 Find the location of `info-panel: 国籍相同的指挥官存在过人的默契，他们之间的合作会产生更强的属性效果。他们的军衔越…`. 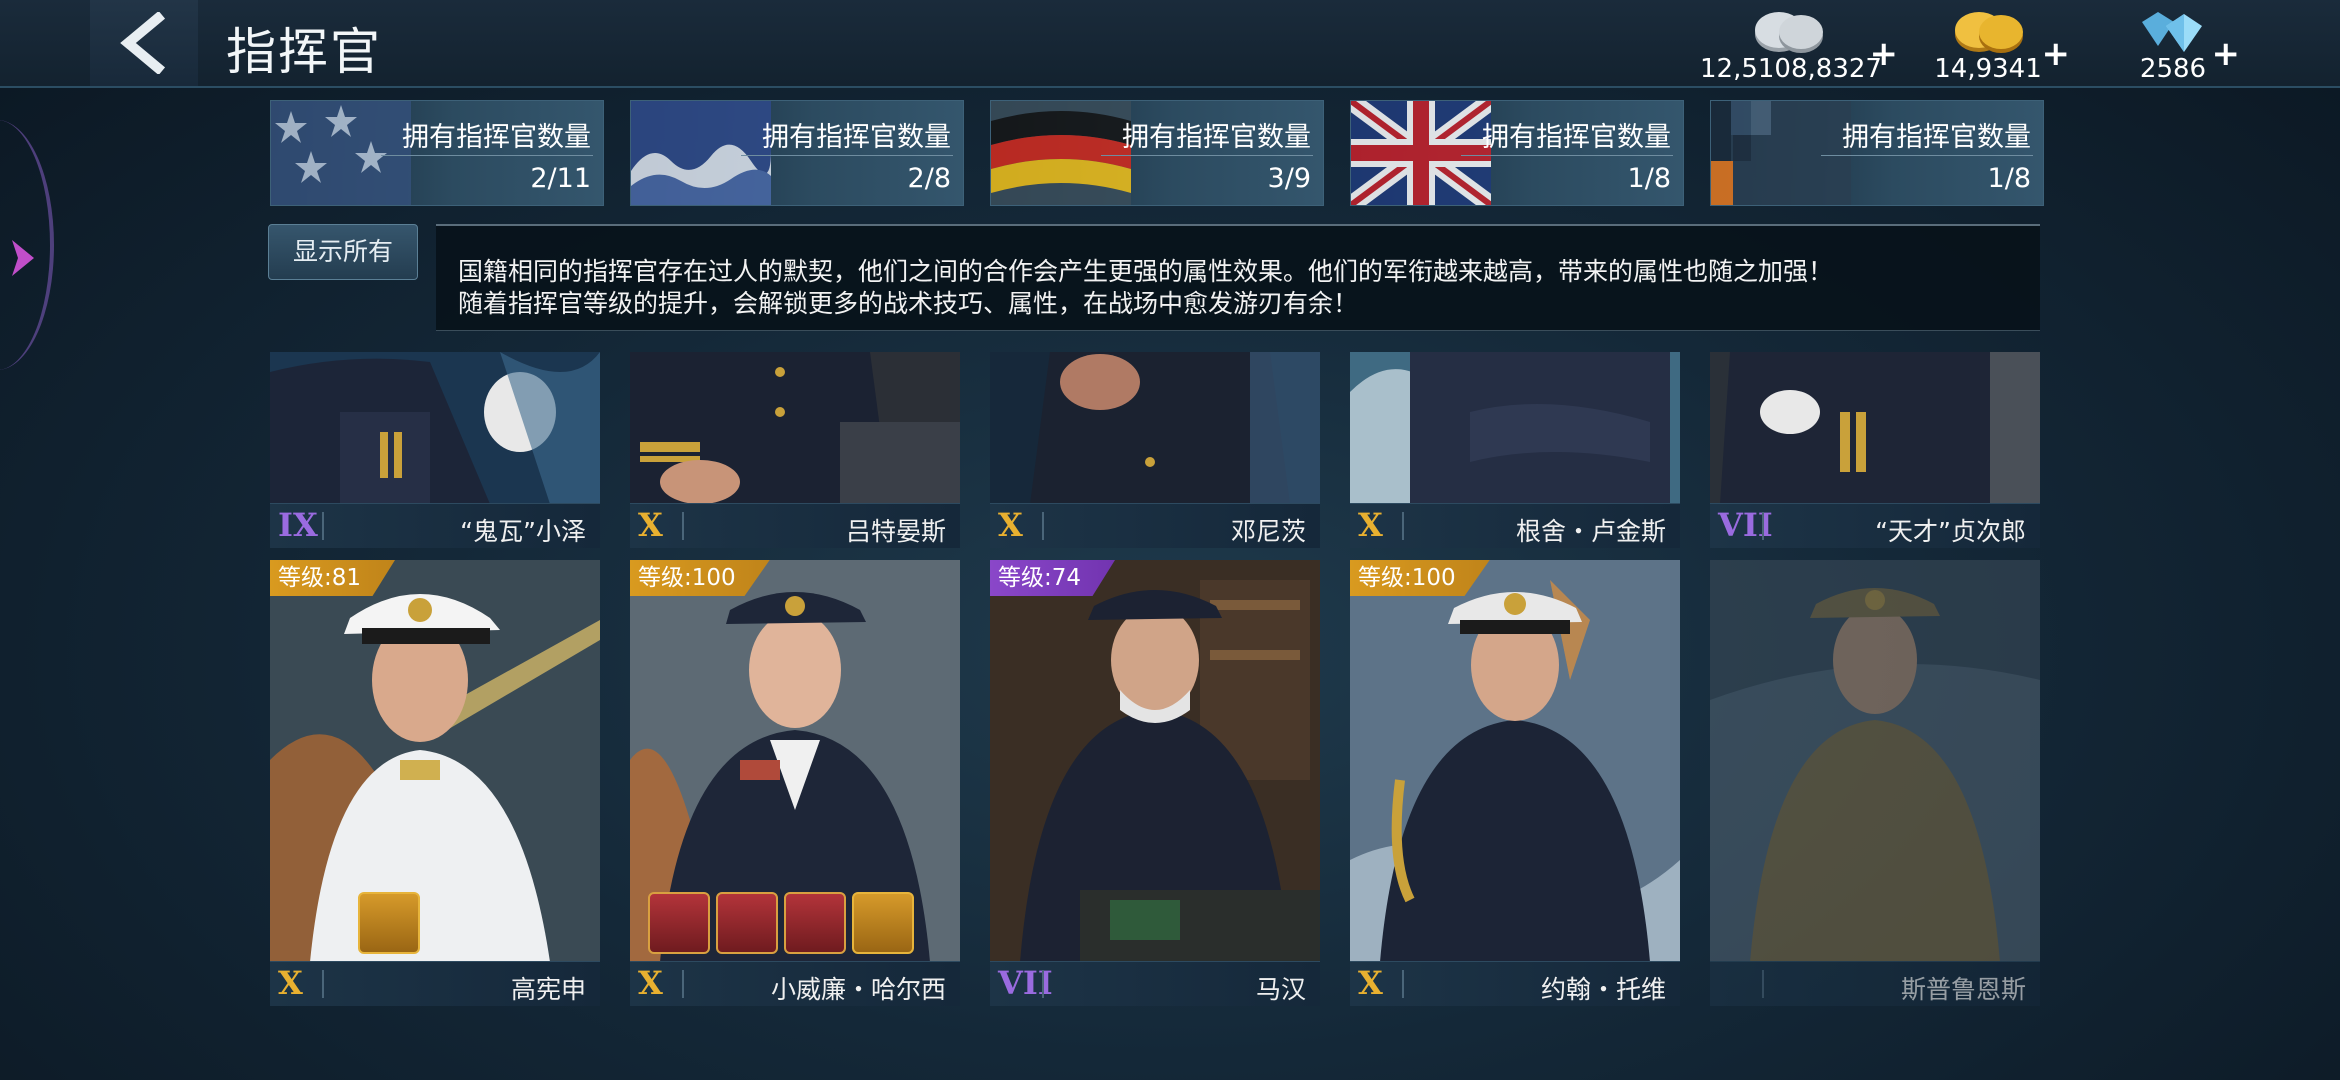

info-panel: 国籍相同的指挥官存在过人的默契，他们之间的合作会产生更强的属性效果。他们的军衔越… is located at coordinates (1238, 277).